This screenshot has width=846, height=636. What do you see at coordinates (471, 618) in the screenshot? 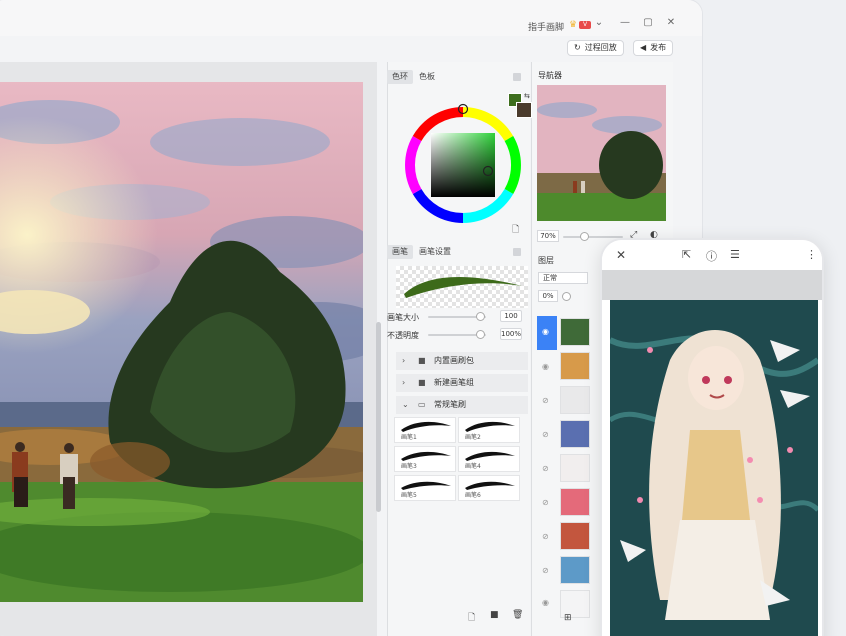
I see `new-file-icon: 🗋` at bounding box center [471, 618].